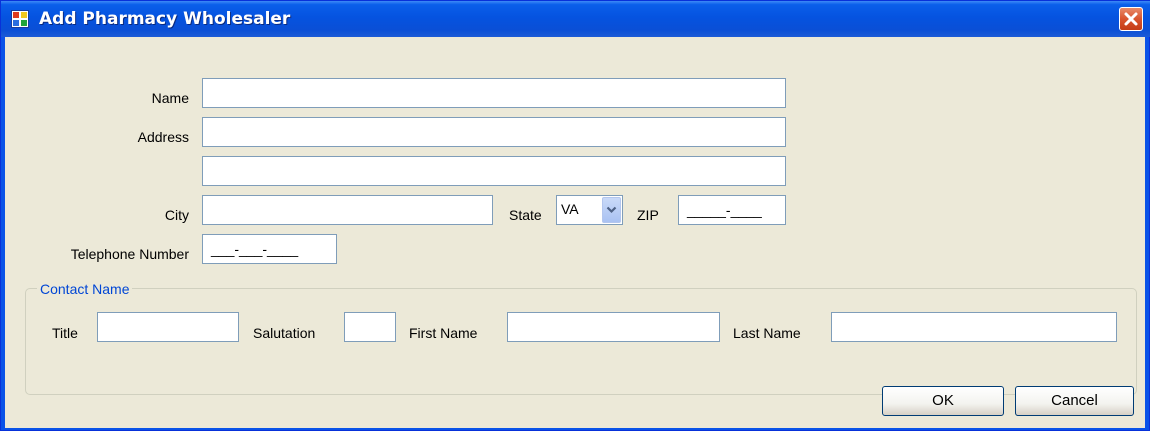 The width and height of the screenshot is (1150, 431). I want to click on contact-title-label: Title, so click(65, 333).